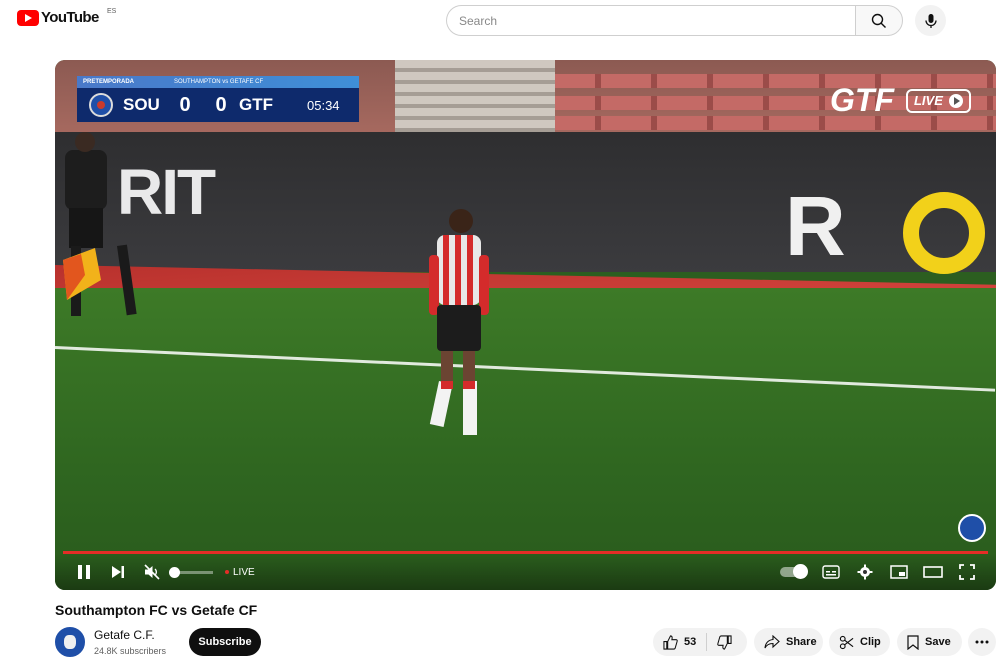  I want to click on miniplayer-icon, so click(899, 572).